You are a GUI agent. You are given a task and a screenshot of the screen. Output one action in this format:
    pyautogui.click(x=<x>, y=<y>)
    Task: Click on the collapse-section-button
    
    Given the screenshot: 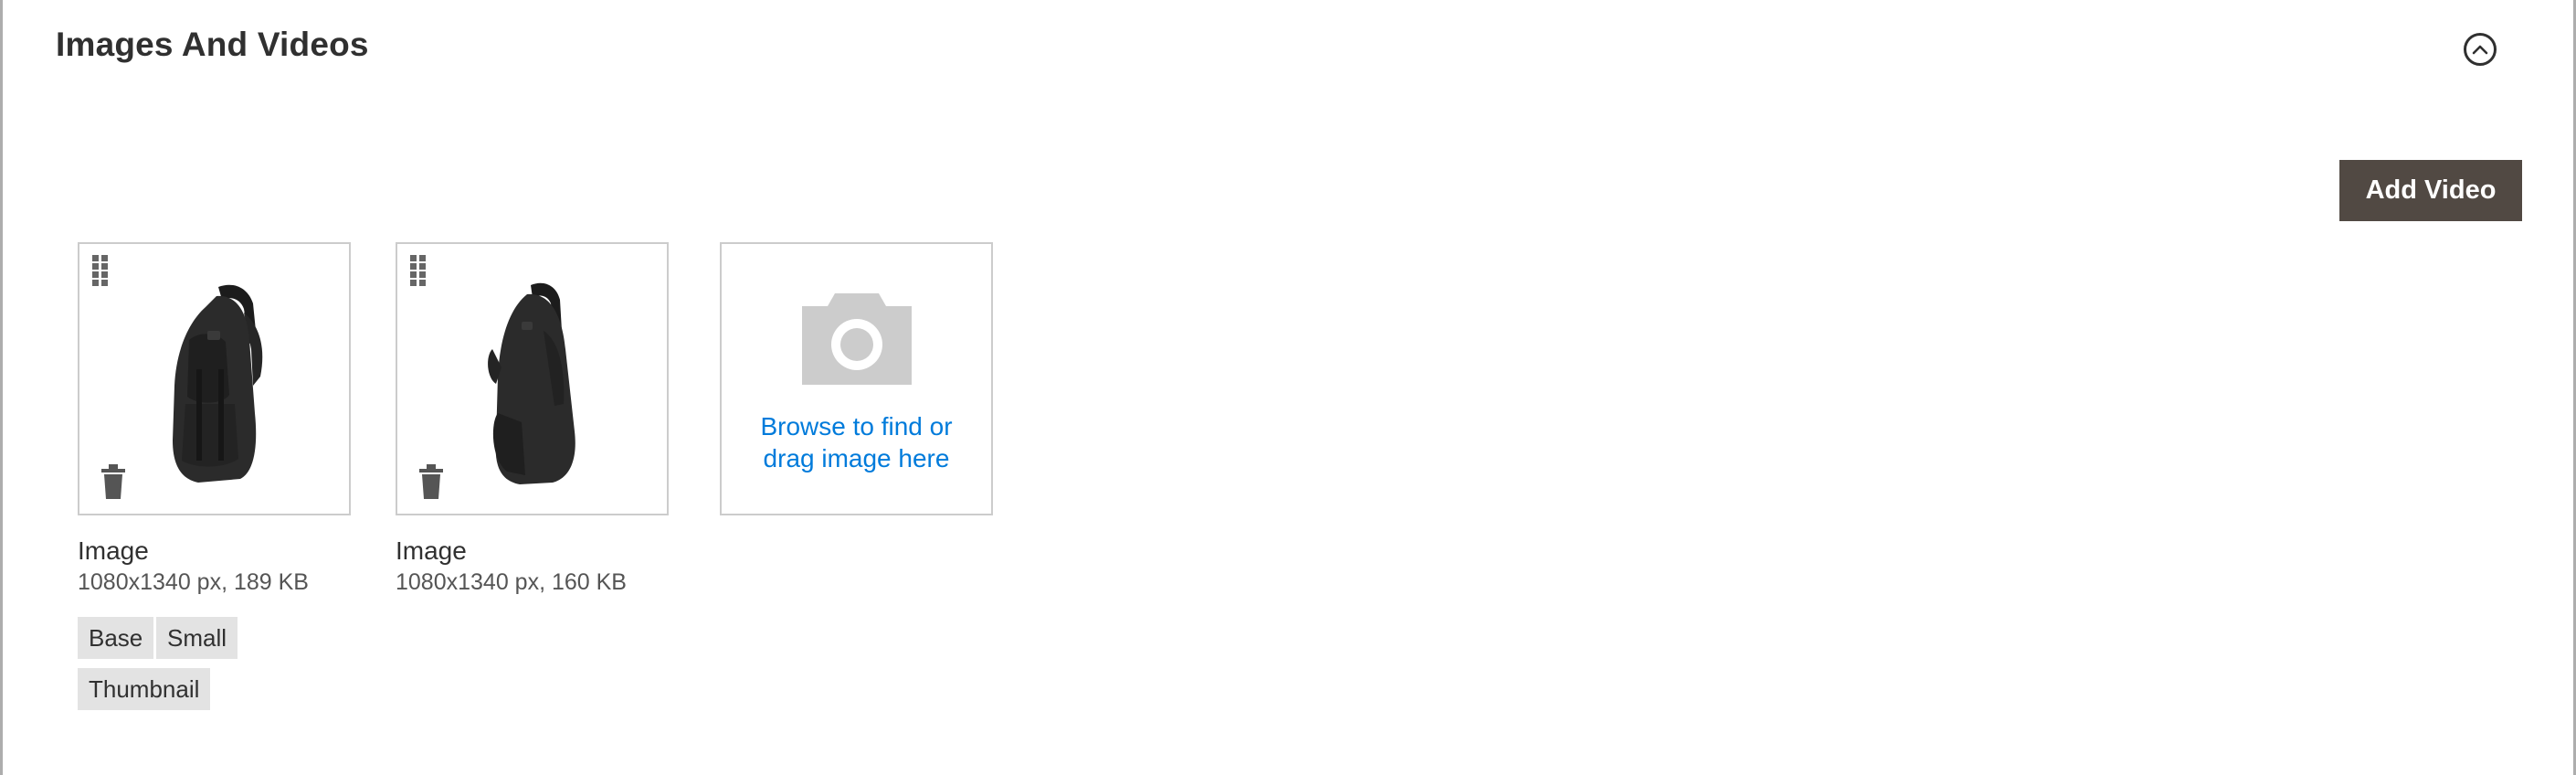 What is the action you would take?
    pyautogui.click(x=2480, y=49)
    